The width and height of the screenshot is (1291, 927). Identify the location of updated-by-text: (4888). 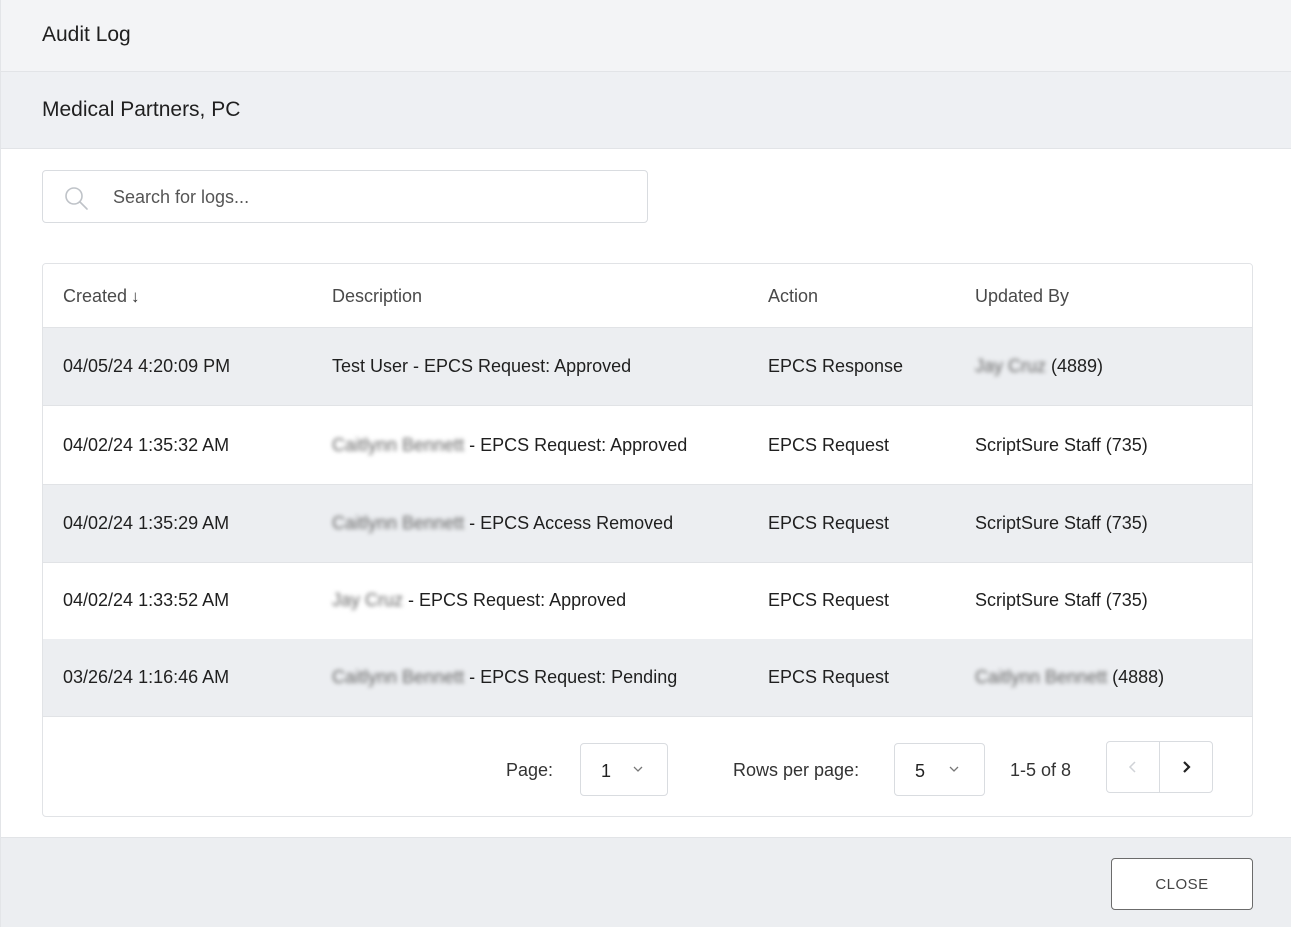
(1136, 677).